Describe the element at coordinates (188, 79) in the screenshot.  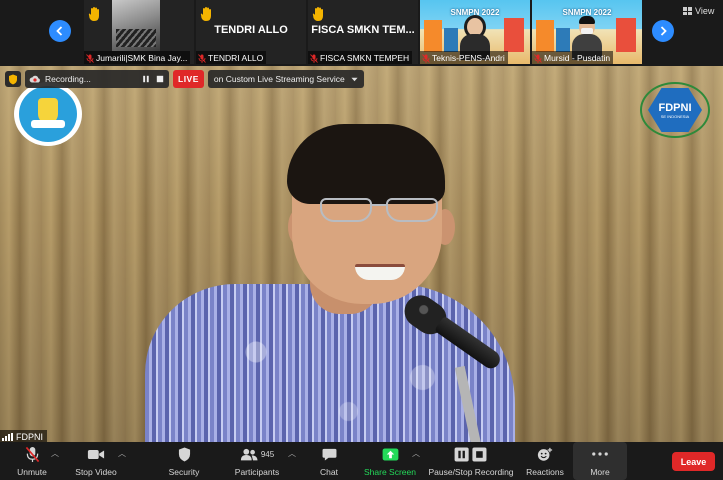
I see `live-badge: LIVE` at that location.